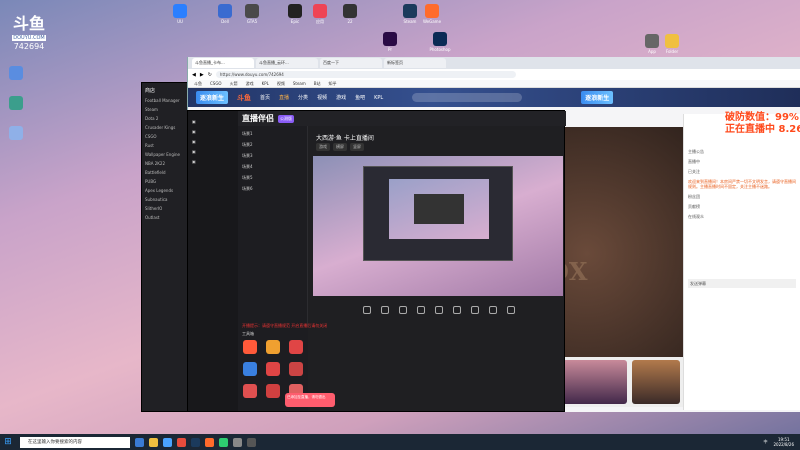 This screenshot has width=800, height=450. Describe the element at coordinates (421, 310) in the screenshot. I see `game-icon` at that location.